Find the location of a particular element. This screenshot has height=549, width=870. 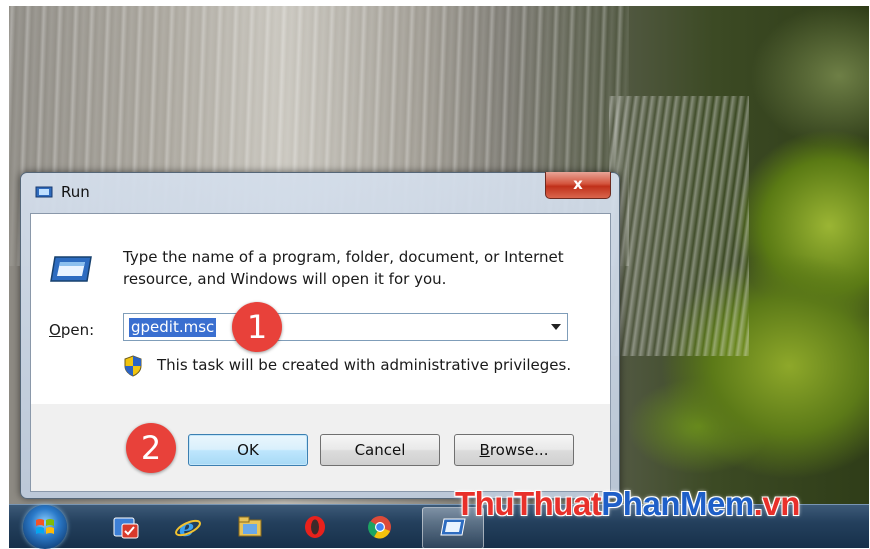

uac-shield-icon is located at coordinates (133, 366).